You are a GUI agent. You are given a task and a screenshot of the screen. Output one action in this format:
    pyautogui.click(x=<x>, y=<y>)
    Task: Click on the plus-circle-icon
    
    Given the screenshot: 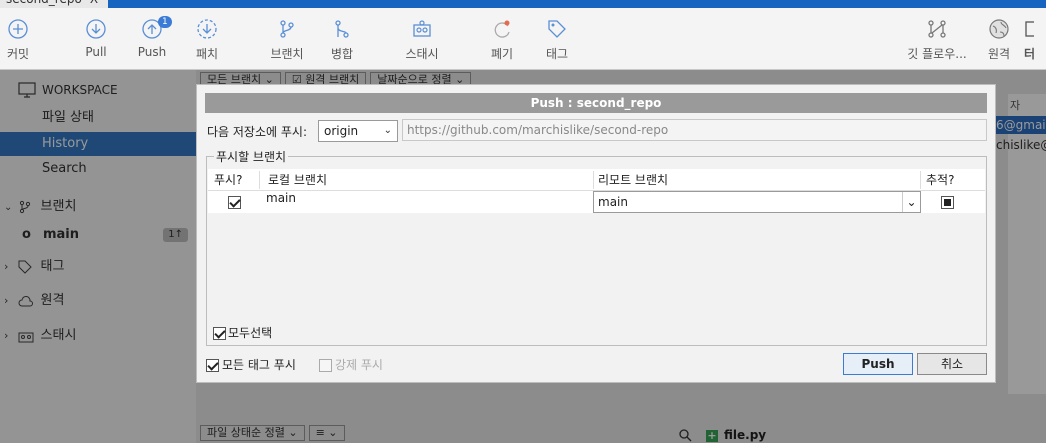 What is the action you would take?
    pyautogui.click(x=18, y=29)
    